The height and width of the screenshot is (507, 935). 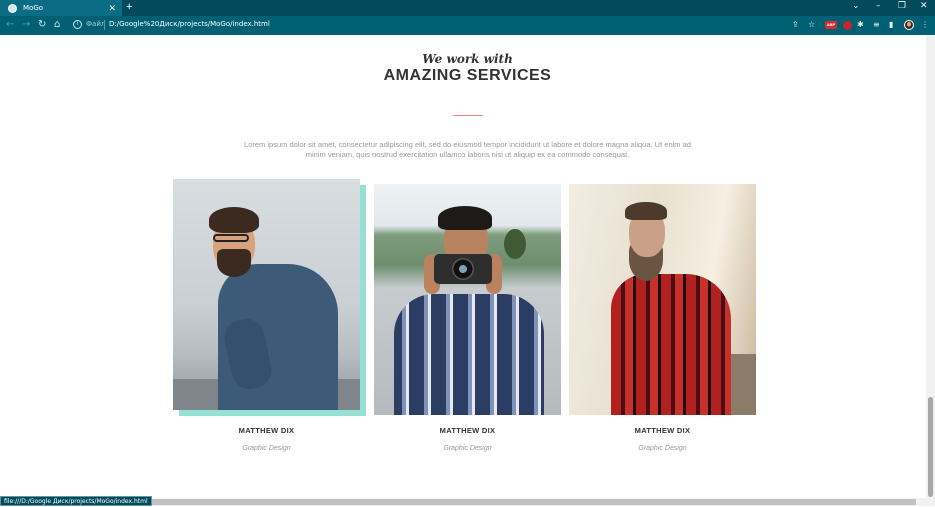 I want to click on tab-close-icon: ✕, so click(x=112, y=8).